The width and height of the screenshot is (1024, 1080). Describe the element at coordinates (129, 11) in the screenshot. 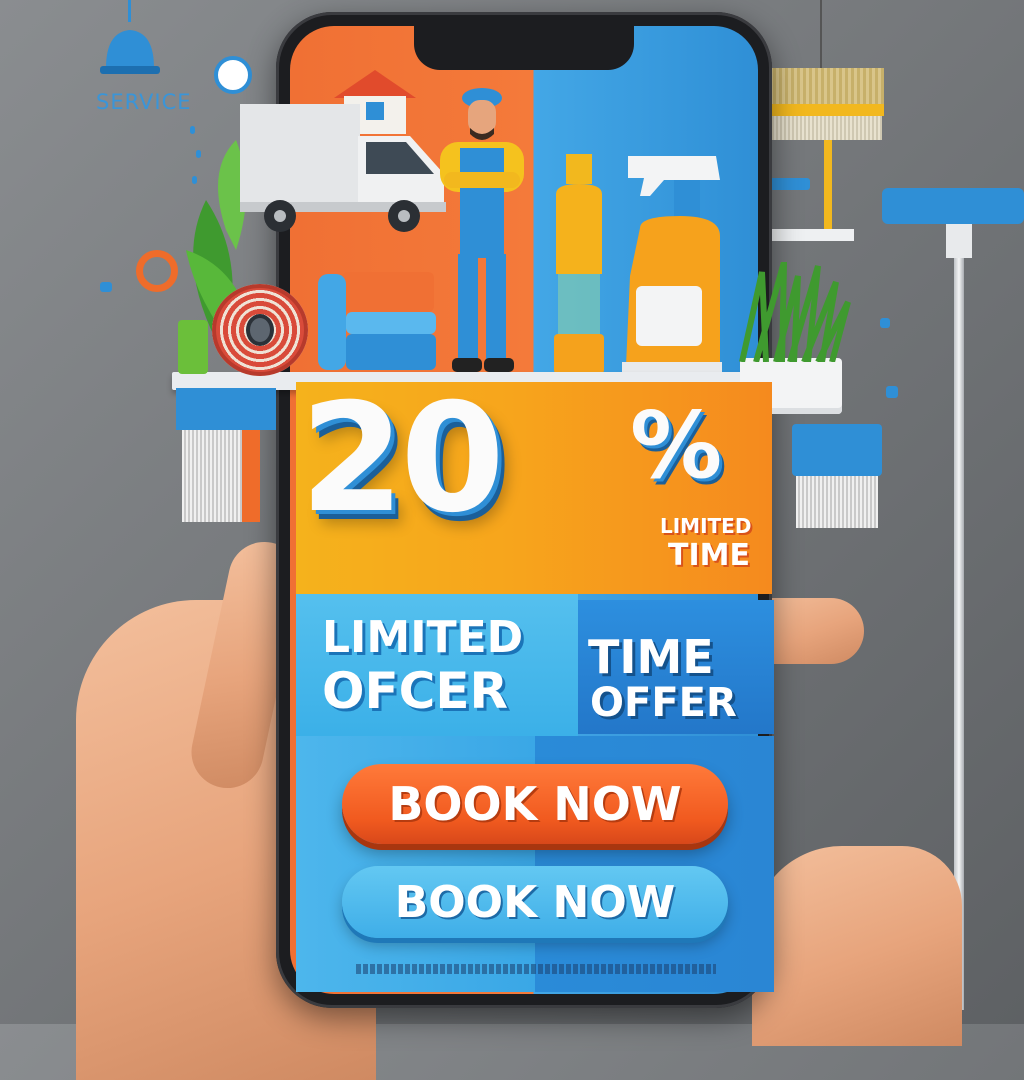

I see `lamp-cord` at that location.